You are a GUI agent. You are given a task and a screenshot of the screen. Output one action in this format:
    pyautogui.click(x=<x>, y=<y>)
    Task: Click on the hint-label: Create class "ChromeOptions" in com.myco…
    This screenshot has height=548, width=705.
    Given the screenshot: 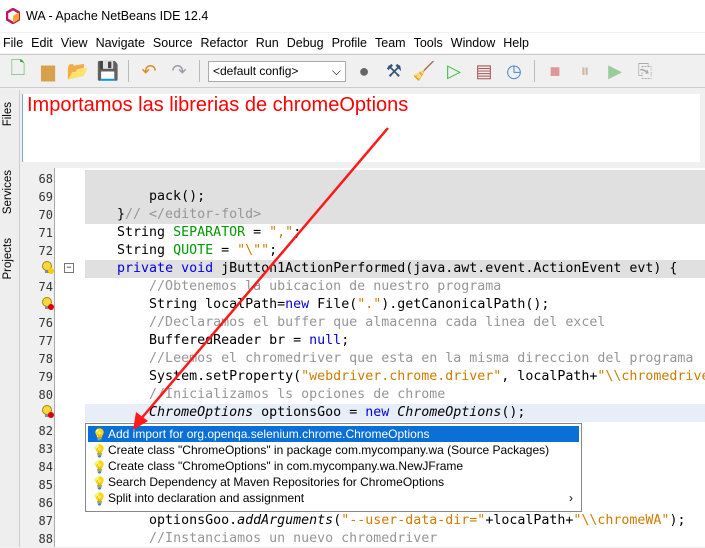 What is the action you would take?
    pyautogui.click(x=286, y=466)
    